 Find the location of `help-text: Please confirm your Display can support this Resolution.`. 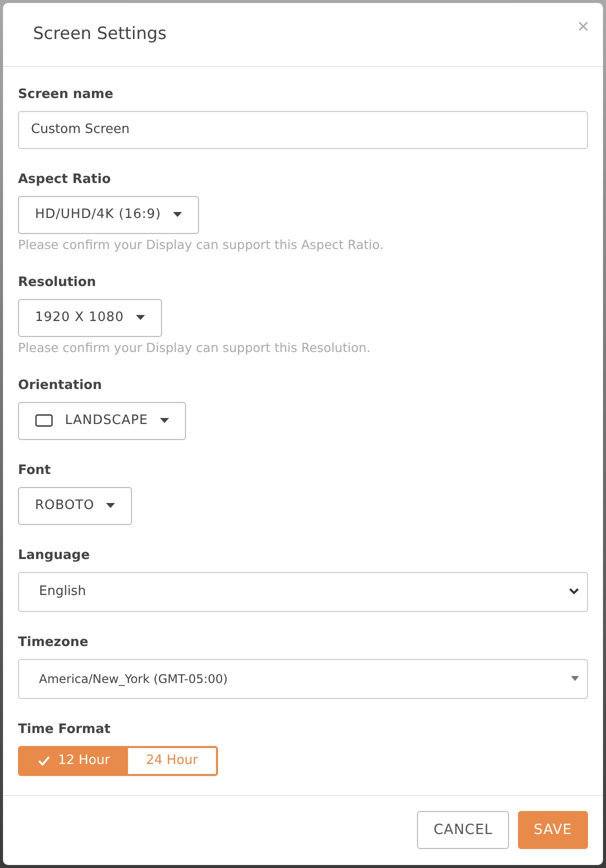

help-text: Please confirm your Display can support this Resolution. is located at coordinates (195, 347).